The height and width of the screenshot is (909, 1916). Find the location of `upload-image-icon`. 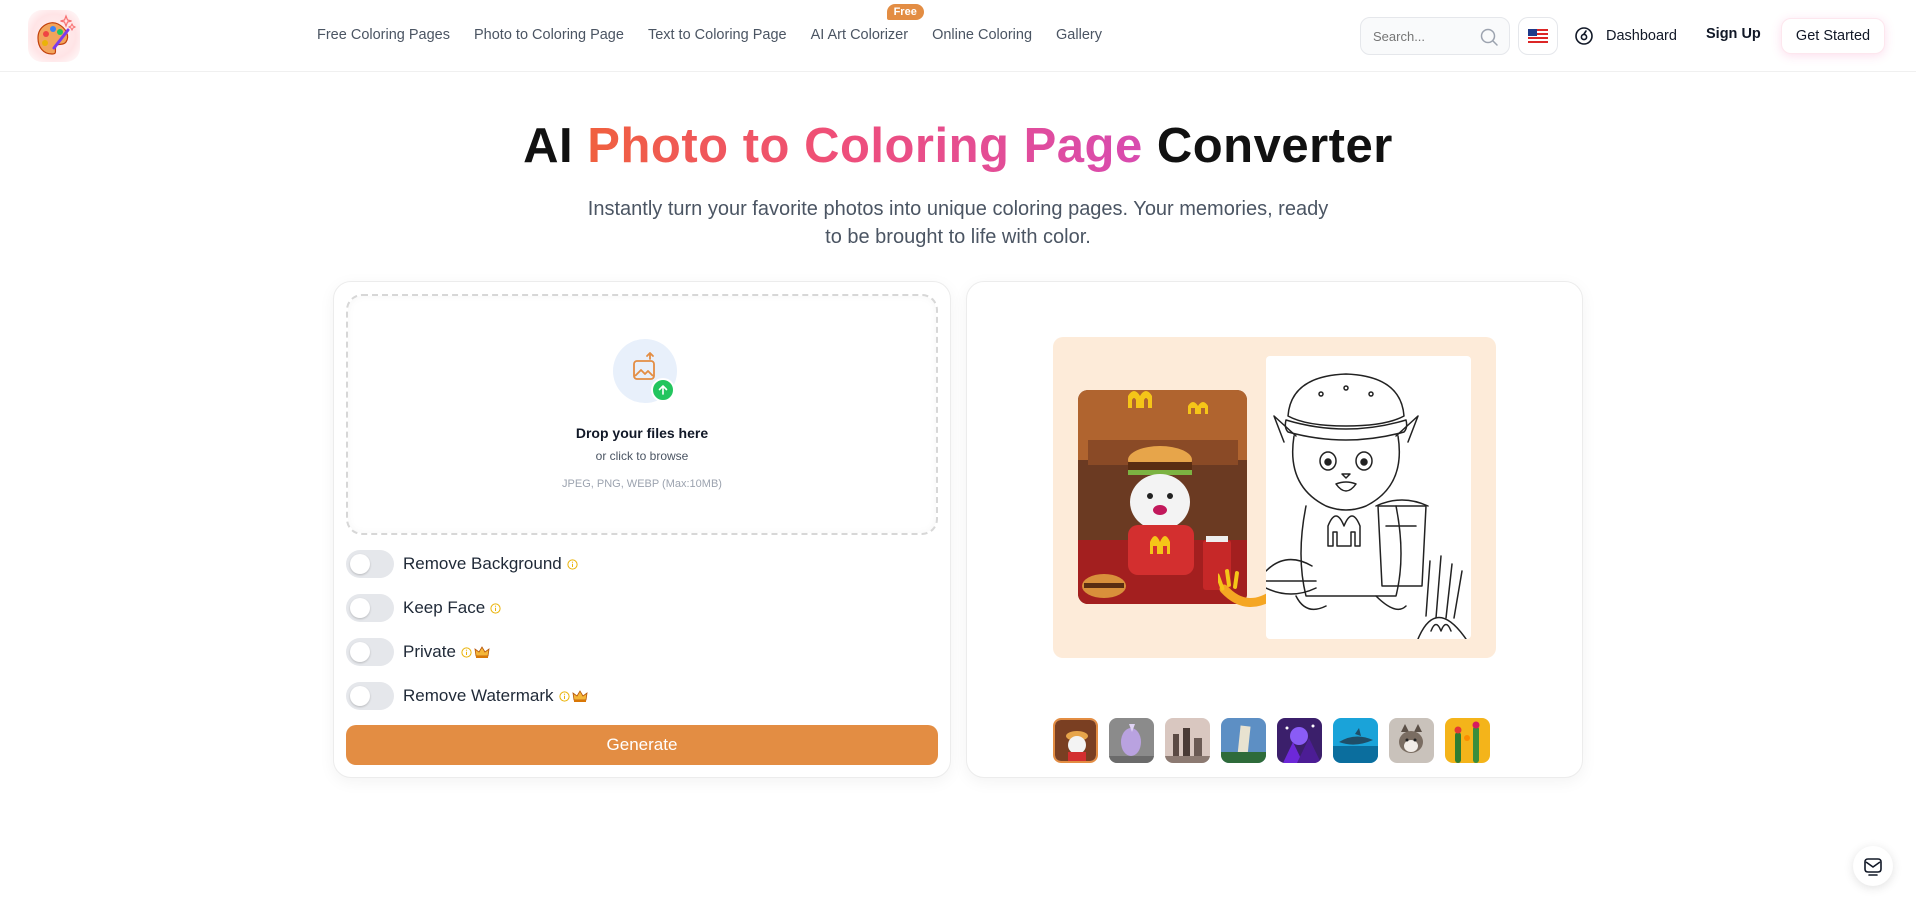

upload-image-icon is located at coordinates (645, 371).